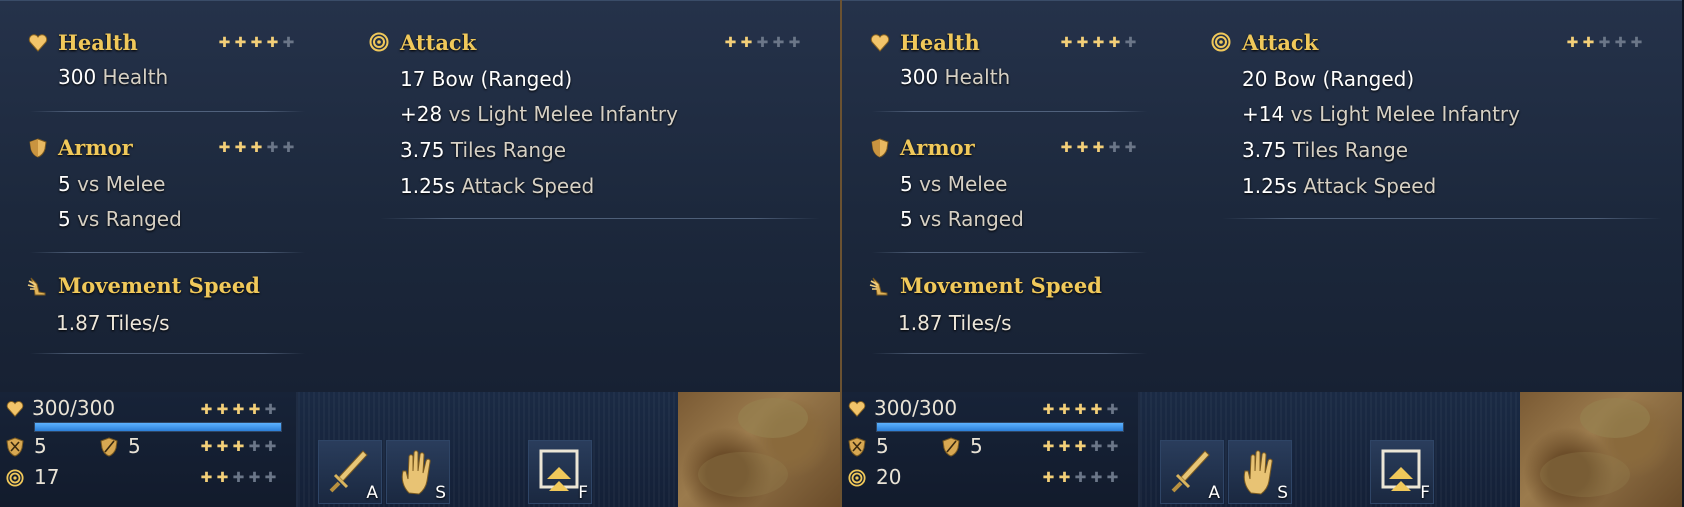 The image size is (1684, 507). I want to click on attack-bonus-value: +14, so click(1263, 114).